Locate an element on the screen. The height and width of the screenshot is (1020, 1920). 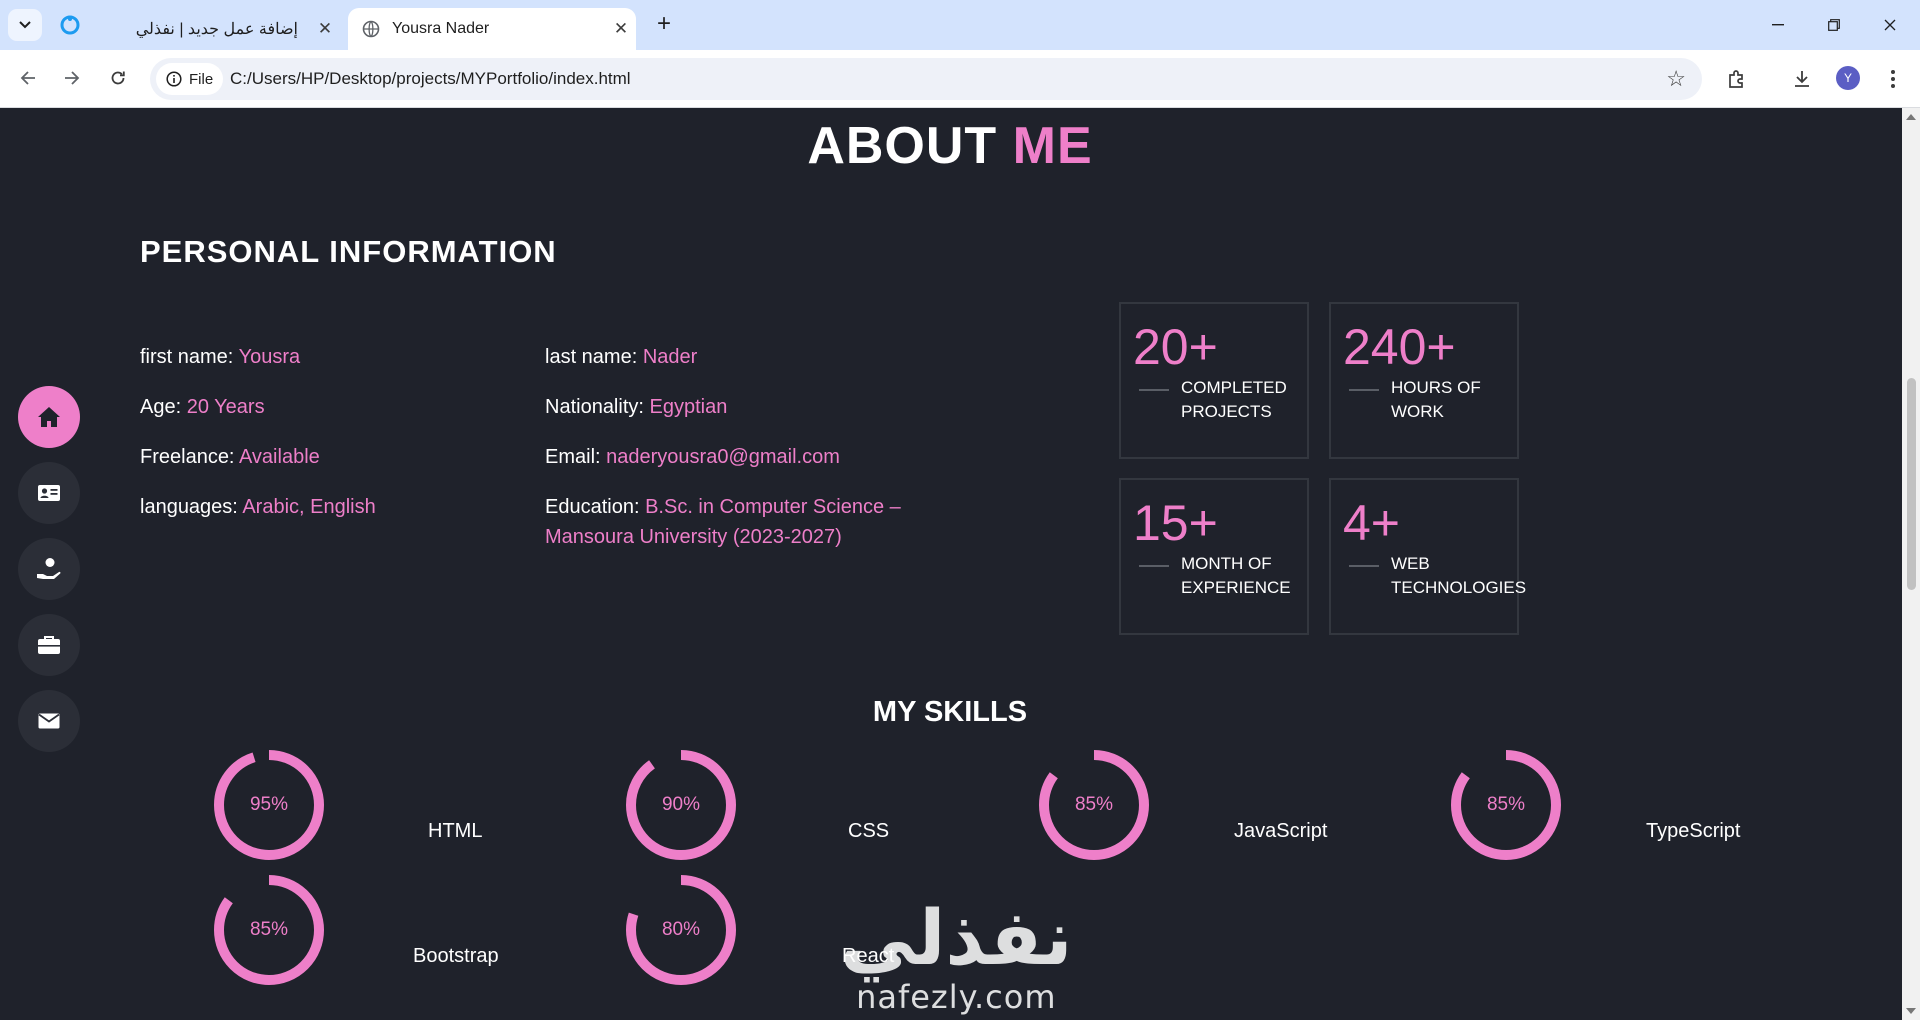
minimize-icon is located at coordinates (1778, 25).